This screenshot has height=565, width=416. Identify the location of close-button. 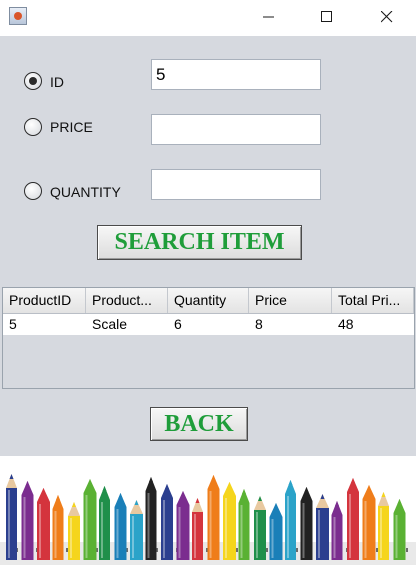
(387, 17).